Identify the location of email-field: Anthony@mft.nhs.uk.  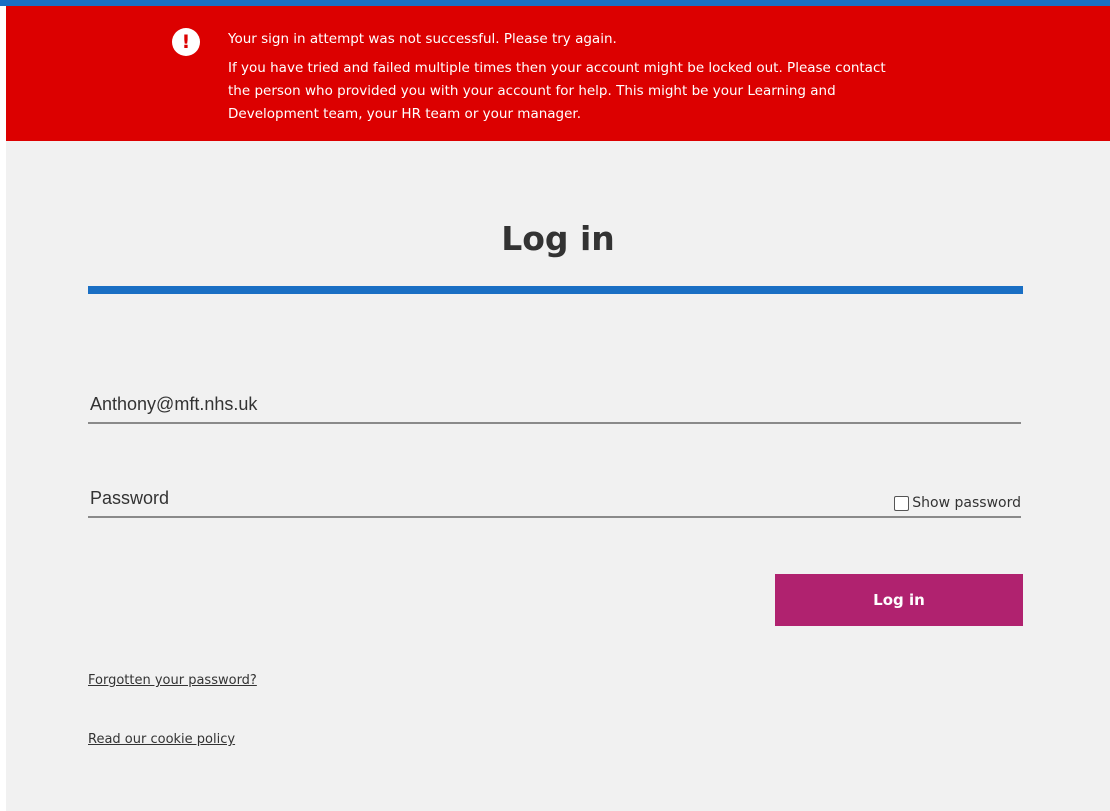
(554, 403).